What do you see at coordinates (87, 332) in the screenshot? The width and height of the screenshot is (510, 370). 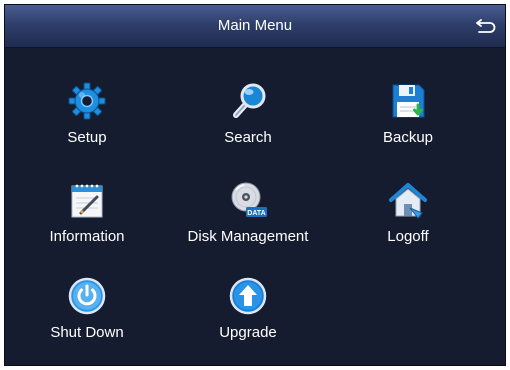 I see `menu-item-label: Shut Down` at bounding box center [87, 332].